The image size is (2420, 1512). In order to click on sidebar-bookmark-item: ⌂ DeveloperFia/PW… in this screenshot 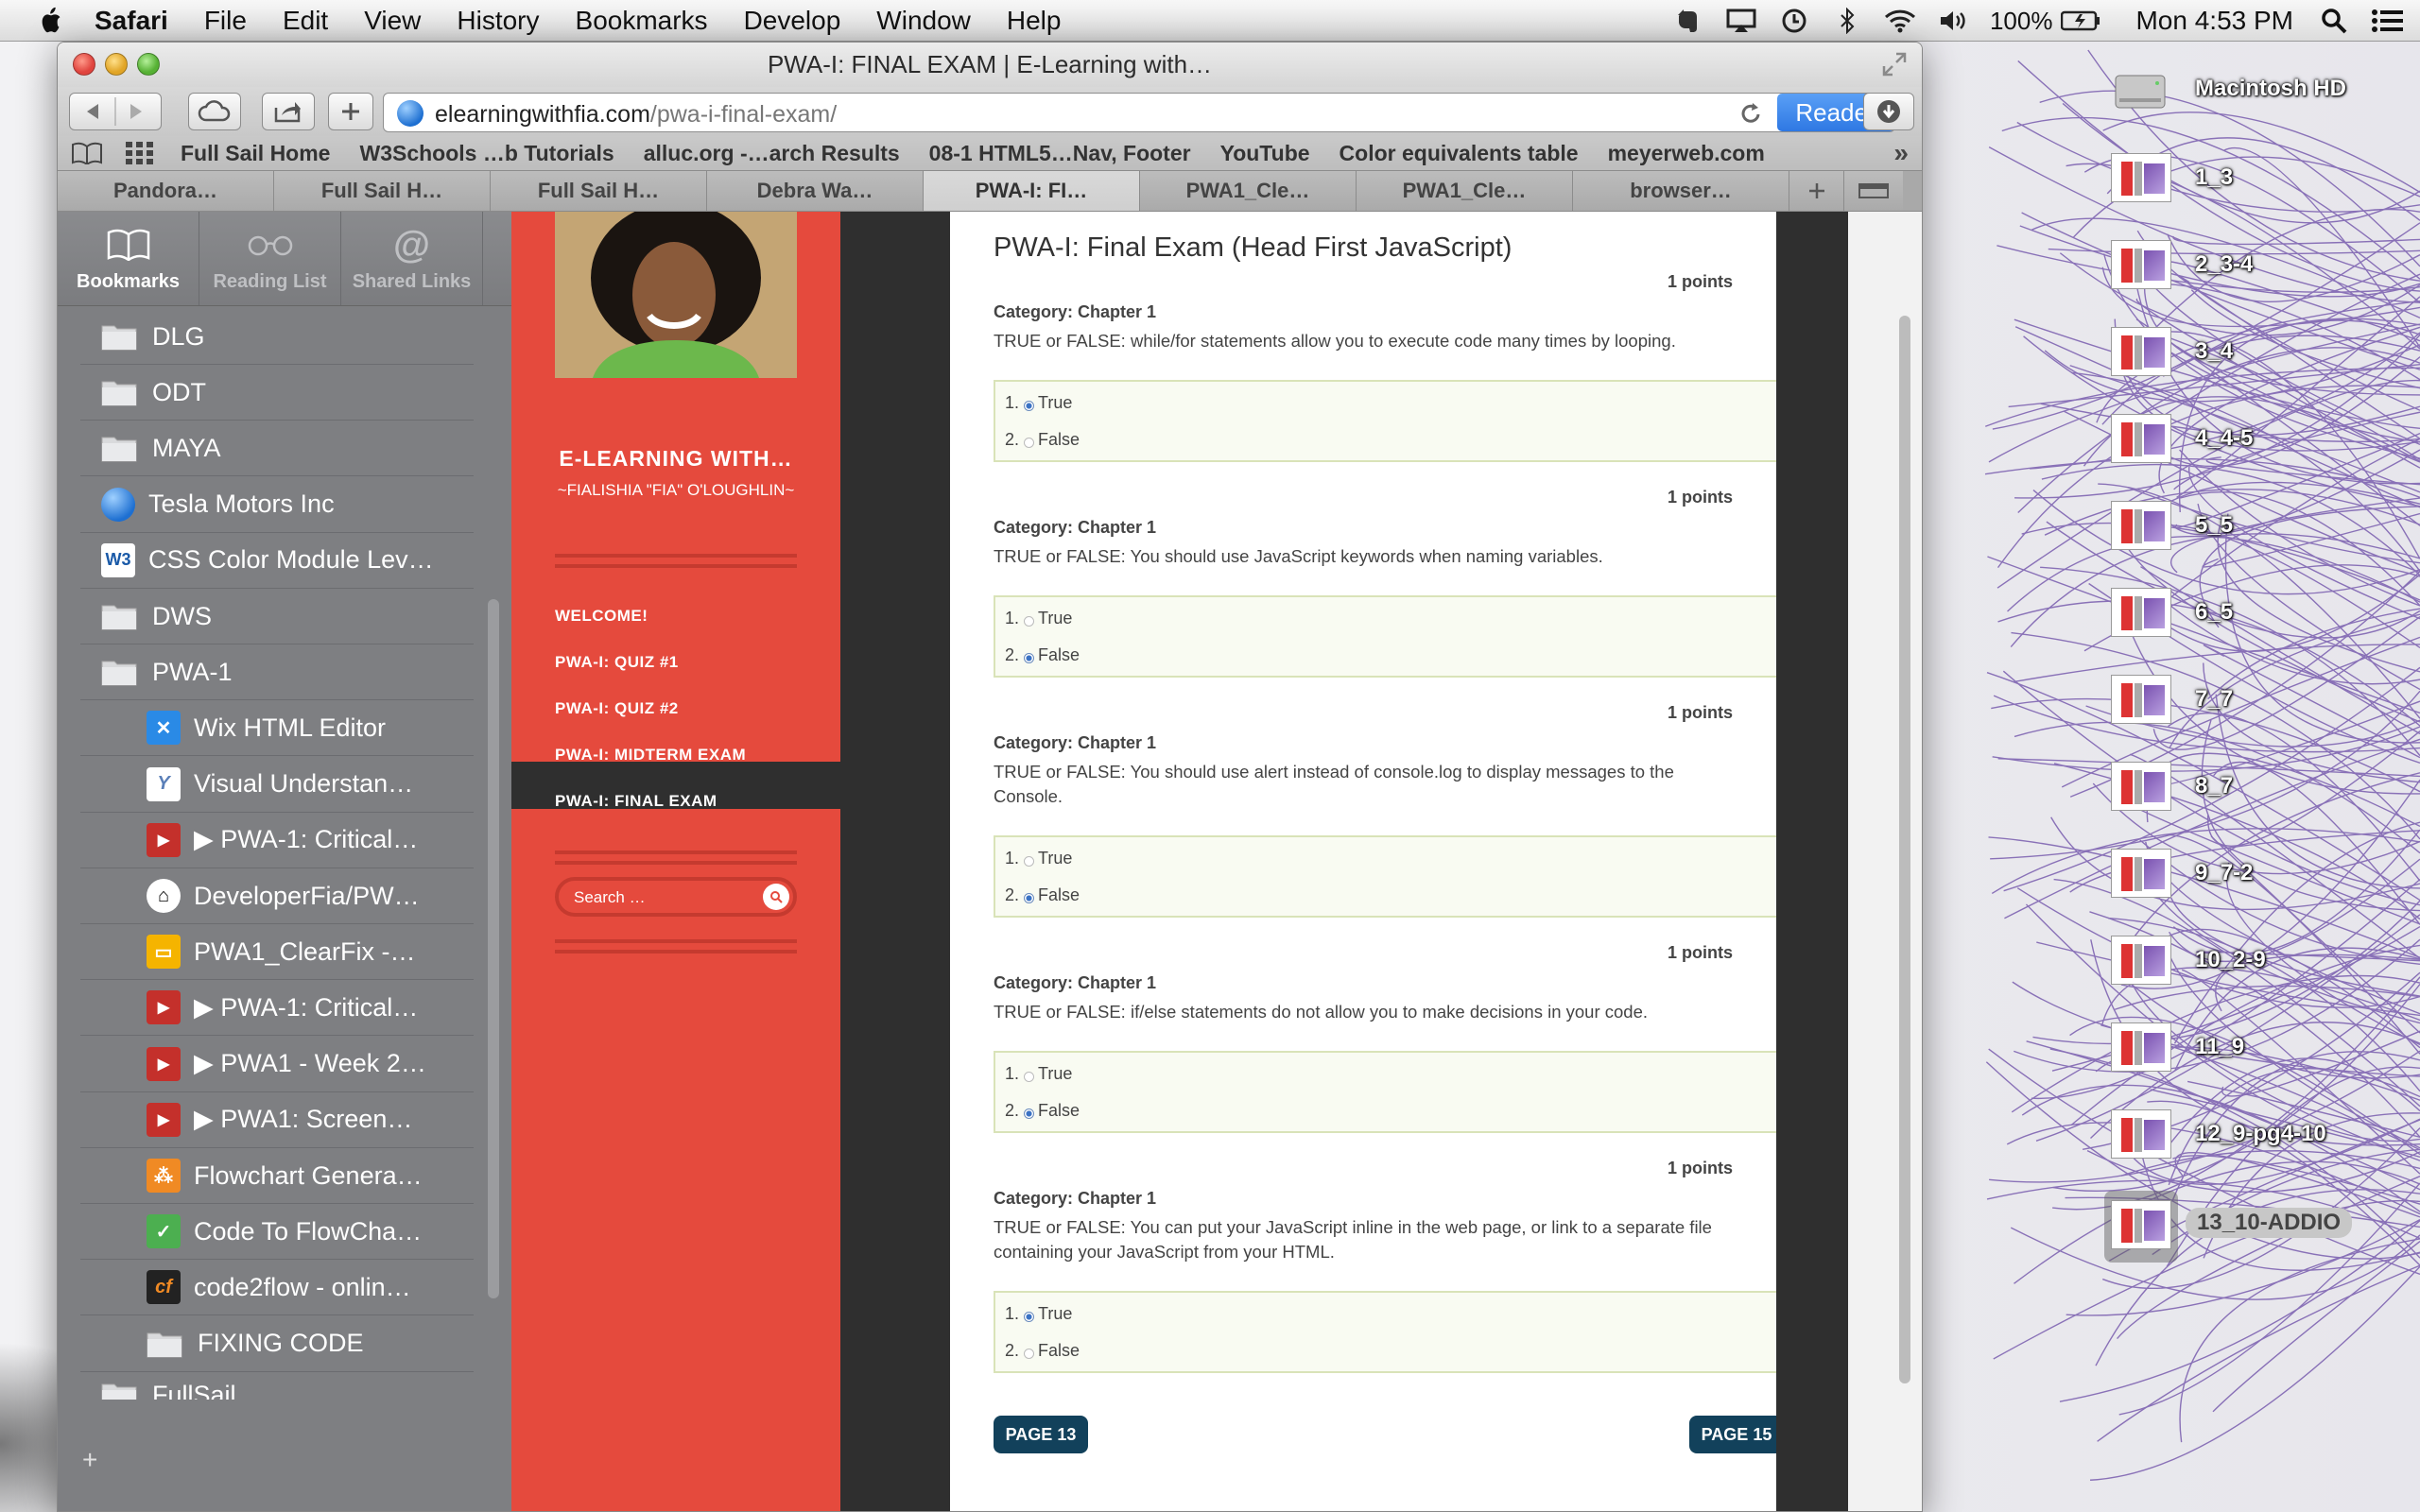, I will do `click(266, 896)`.